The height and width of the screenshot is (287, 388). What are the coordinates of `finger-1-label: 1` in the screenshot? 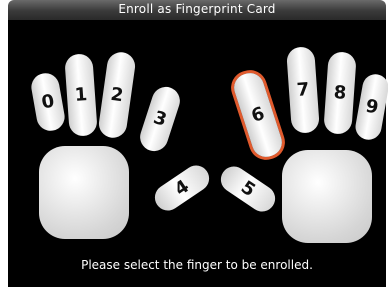 It's located at (81, 95).